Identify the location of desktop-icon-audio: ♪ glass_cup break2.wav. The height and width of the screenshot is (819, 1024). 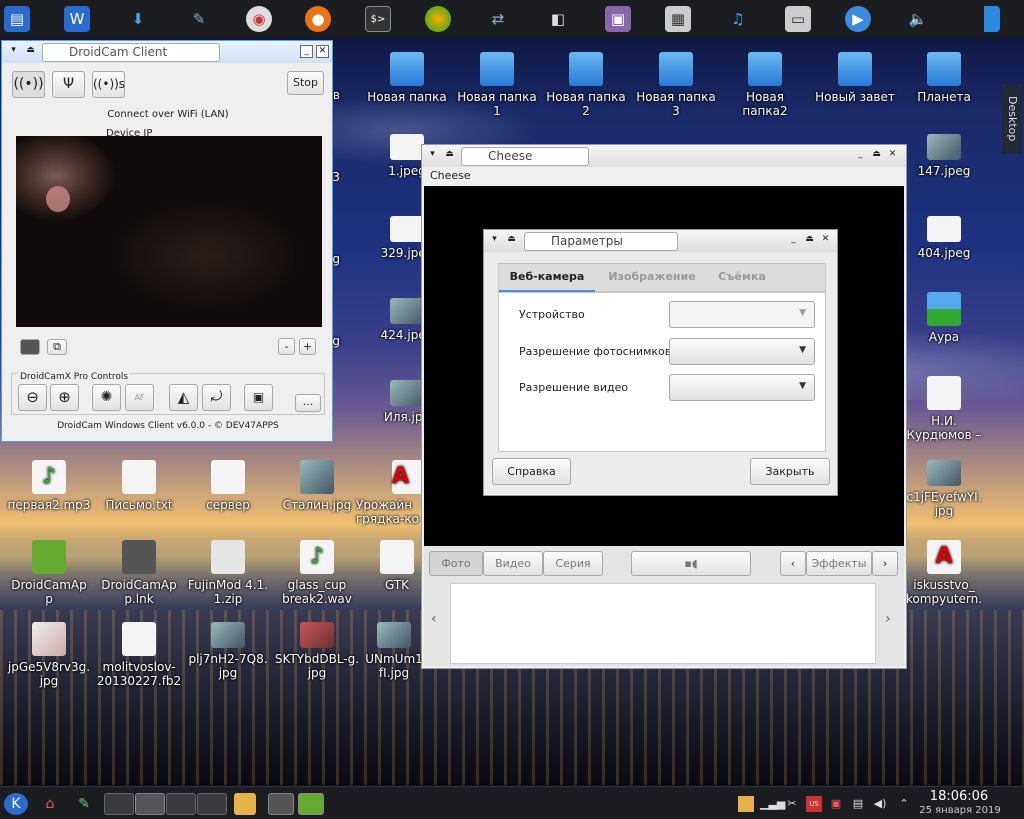
(317, 573).